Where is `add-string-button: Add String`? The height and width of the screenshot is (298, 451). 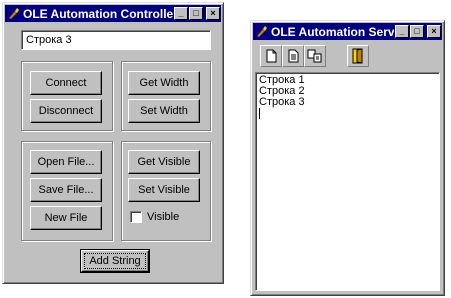 add-string-button: Add String is located at coordinates (115, 261).